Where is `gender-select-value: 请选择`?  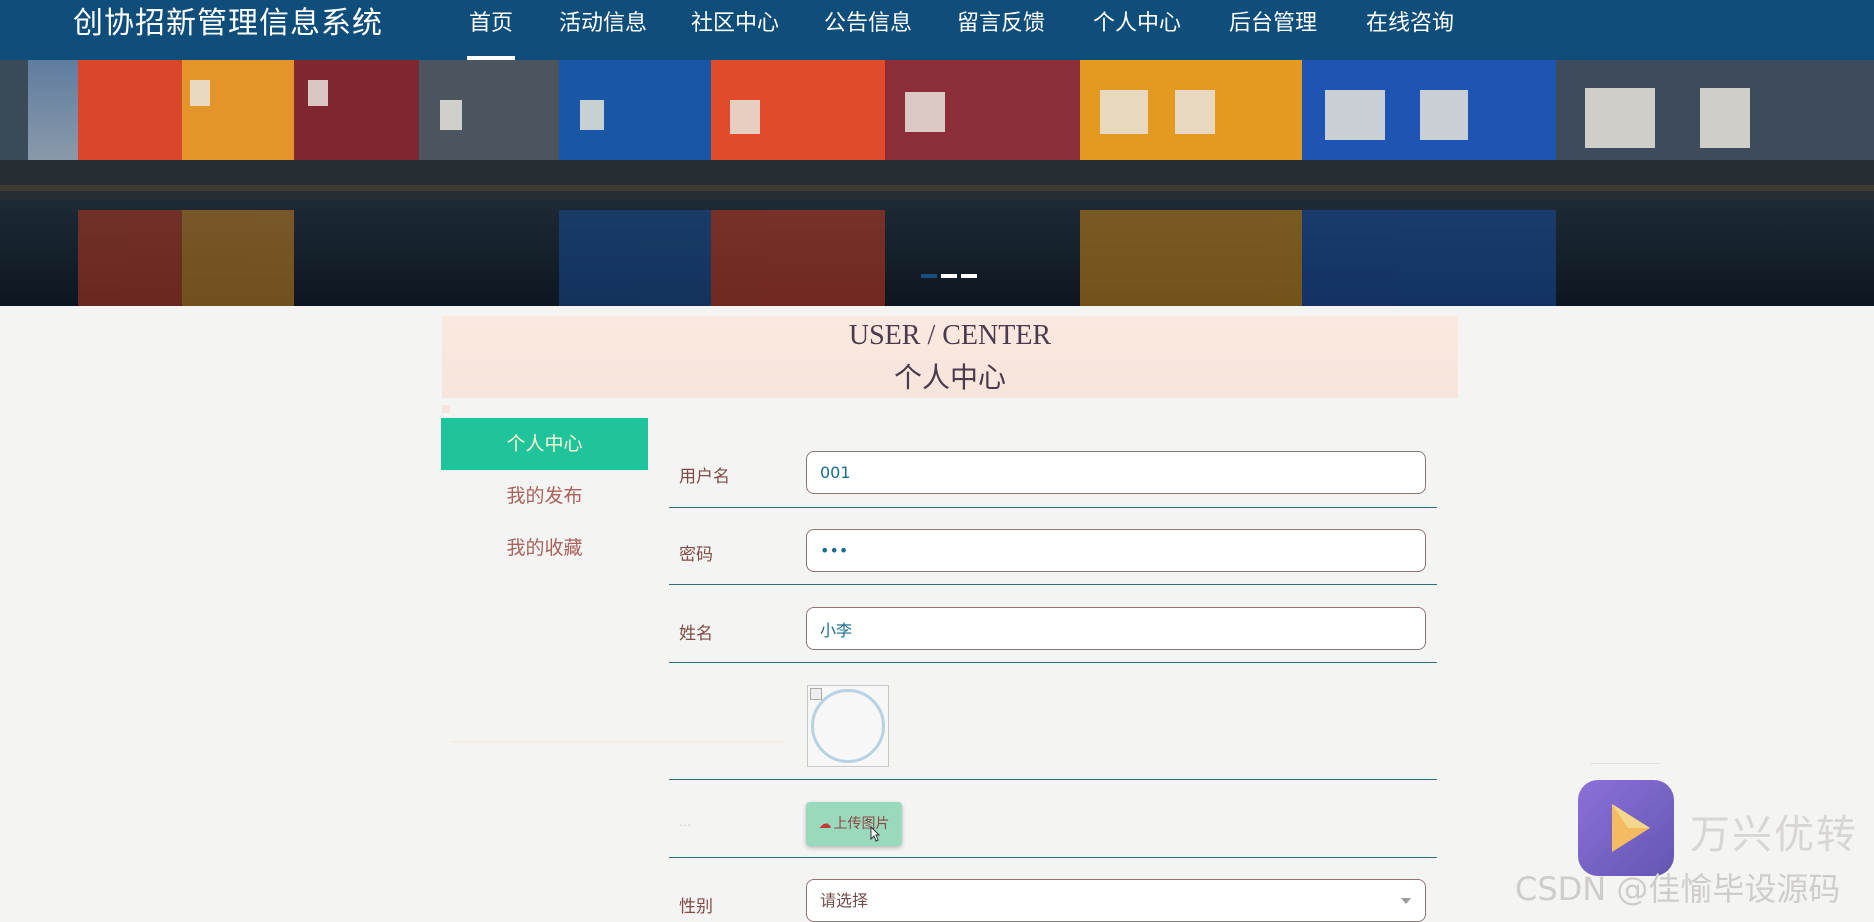 gender-select-value: 请选择 is located at coordinates (844, 900).